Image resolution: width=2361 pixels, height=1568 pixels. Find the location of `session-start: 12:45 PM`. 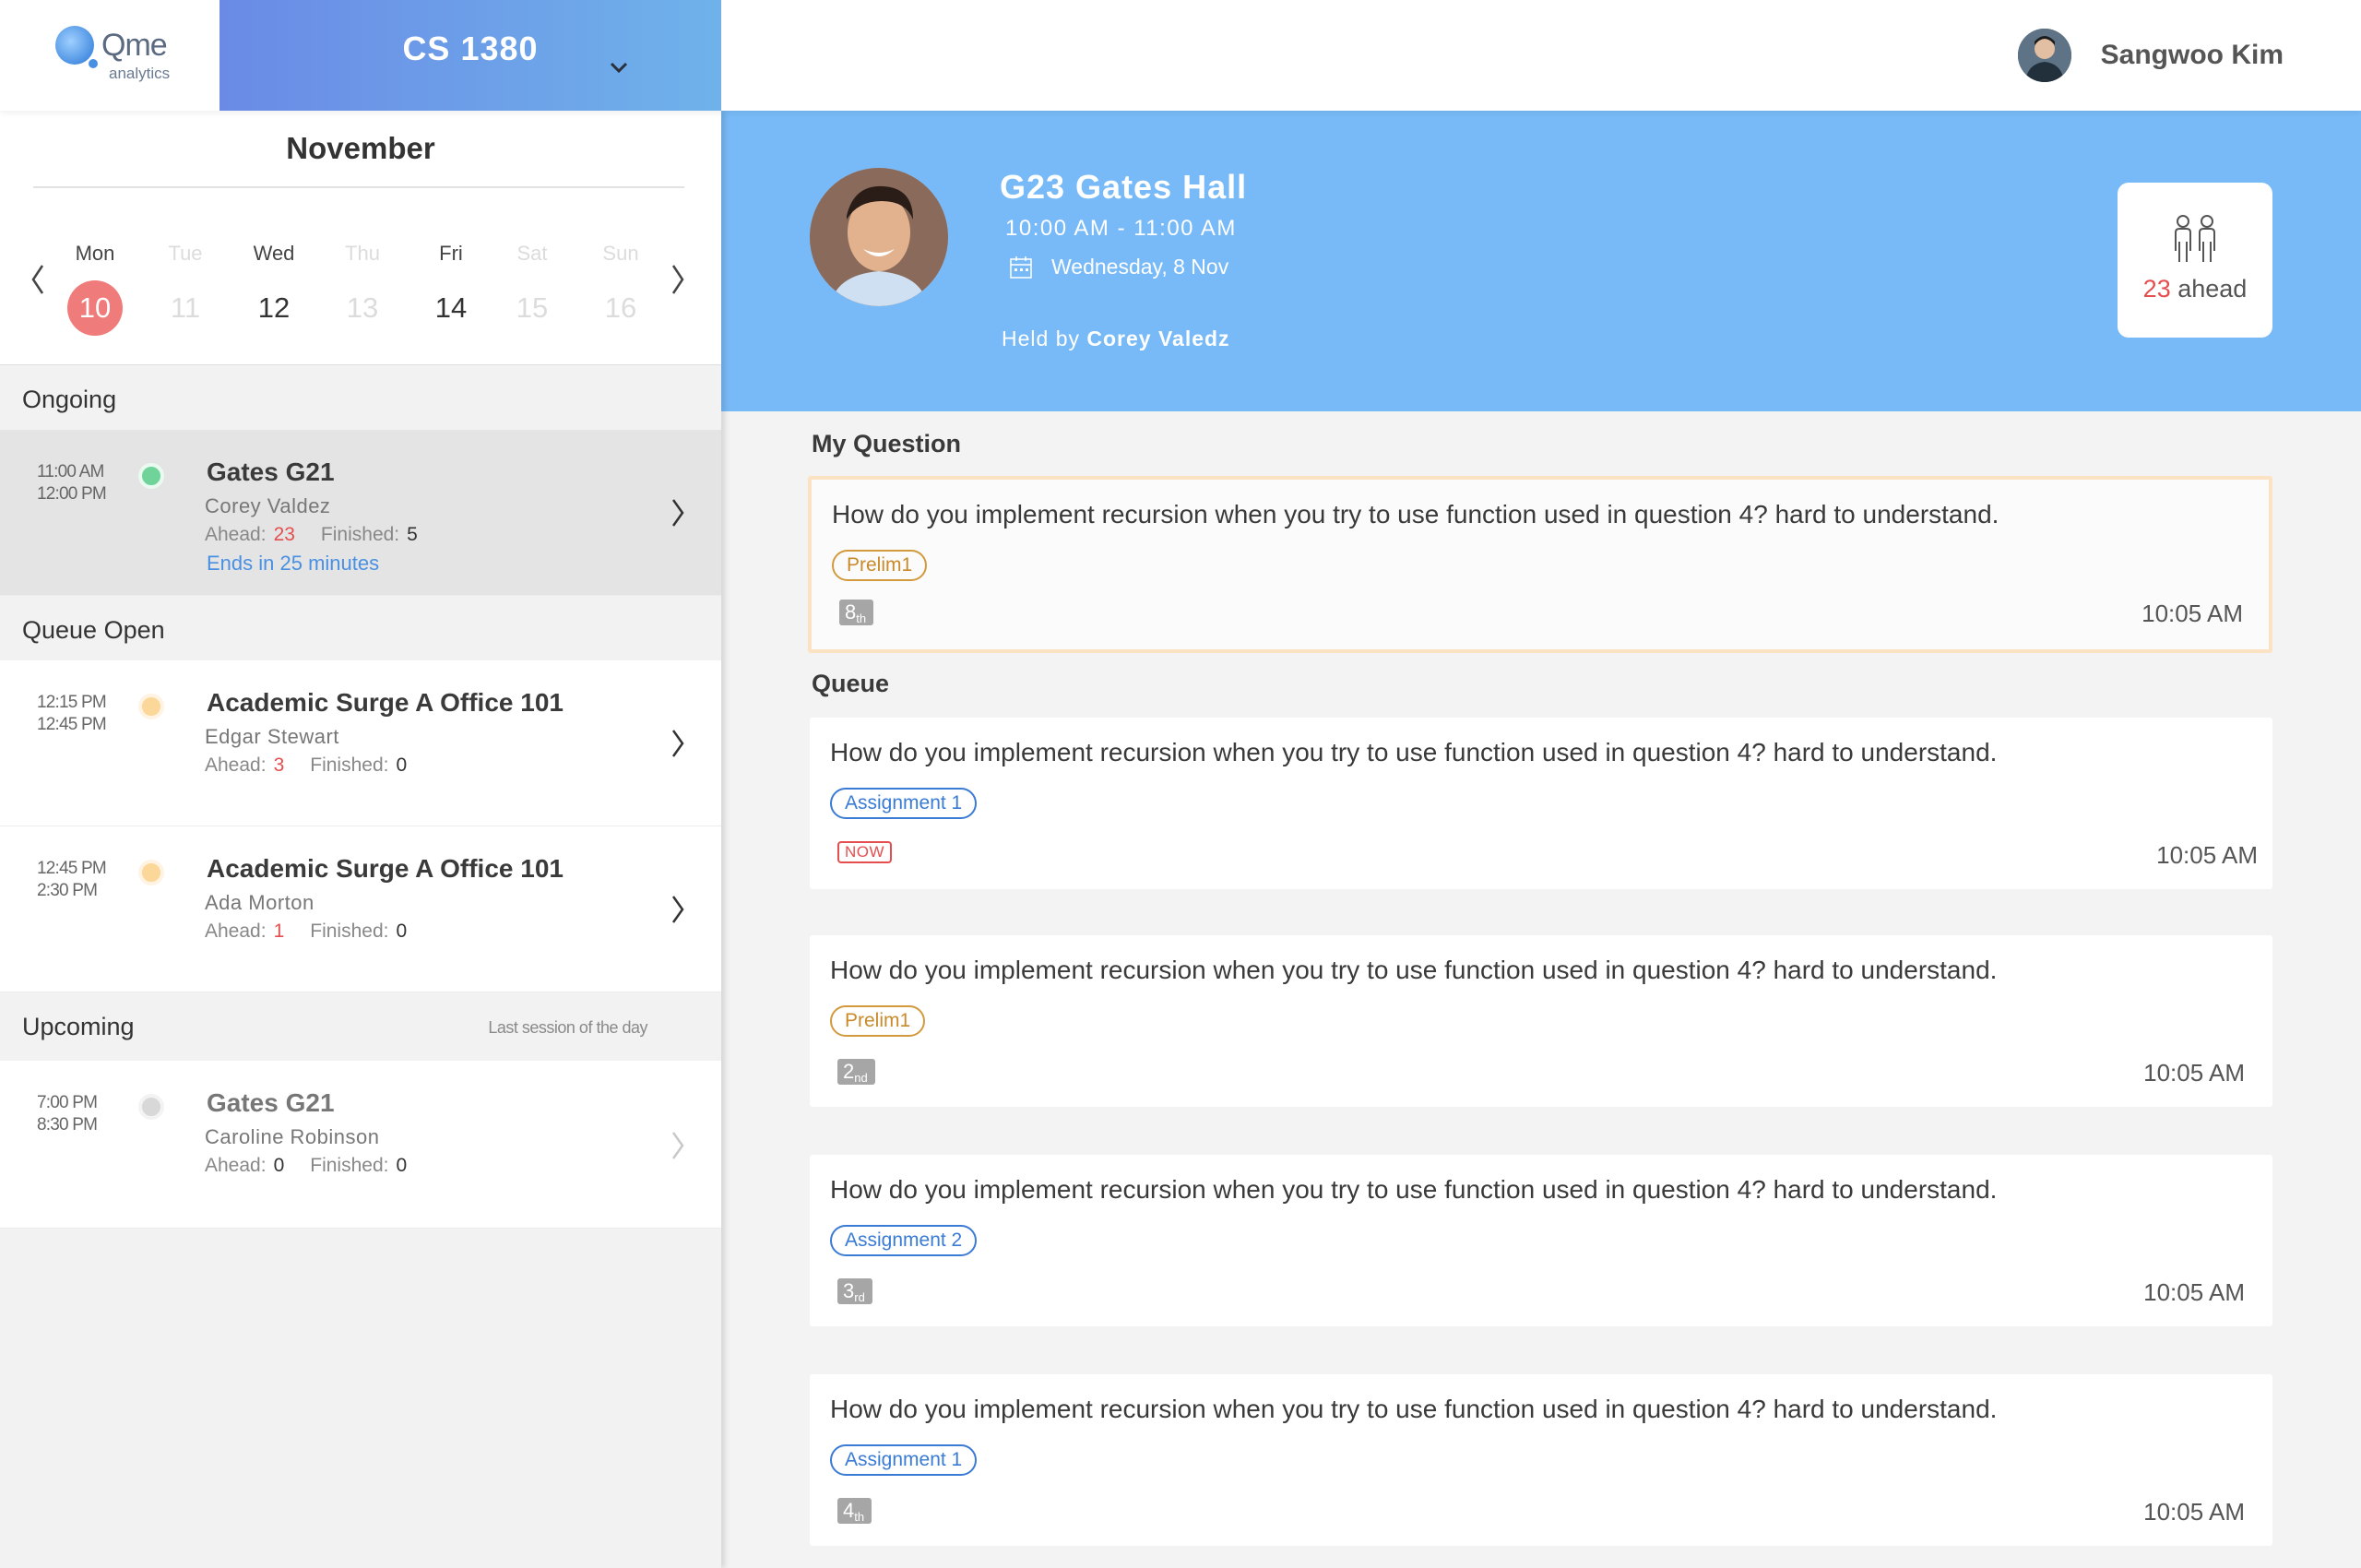

session-start: 12:45 PM is located at coordinates (72, 868).